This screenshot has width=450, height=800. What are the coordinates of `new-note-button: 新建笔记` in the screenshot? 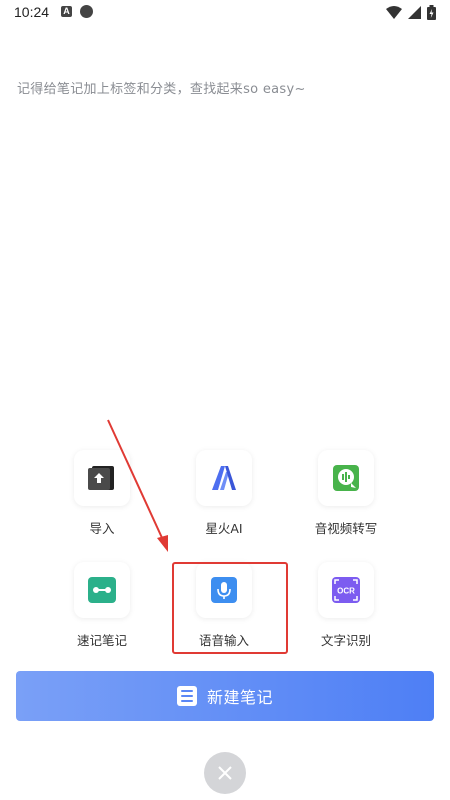 It's located at (225, 696).